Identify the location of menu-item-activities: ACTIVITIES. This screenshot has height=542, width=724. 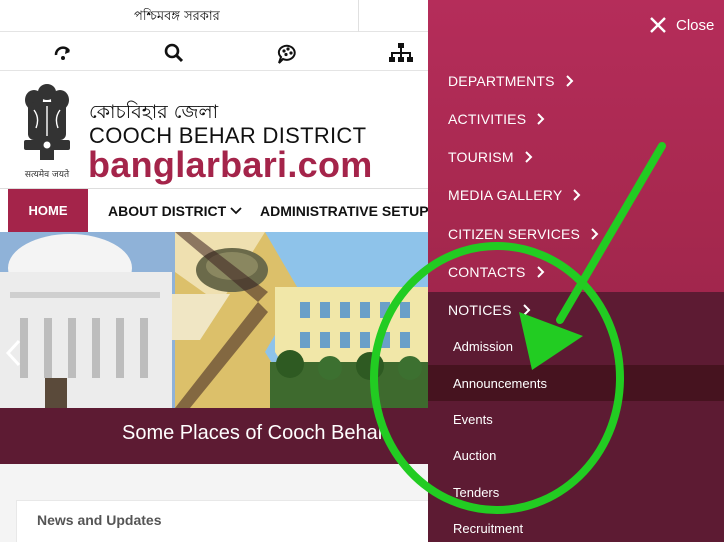
(496, 119).